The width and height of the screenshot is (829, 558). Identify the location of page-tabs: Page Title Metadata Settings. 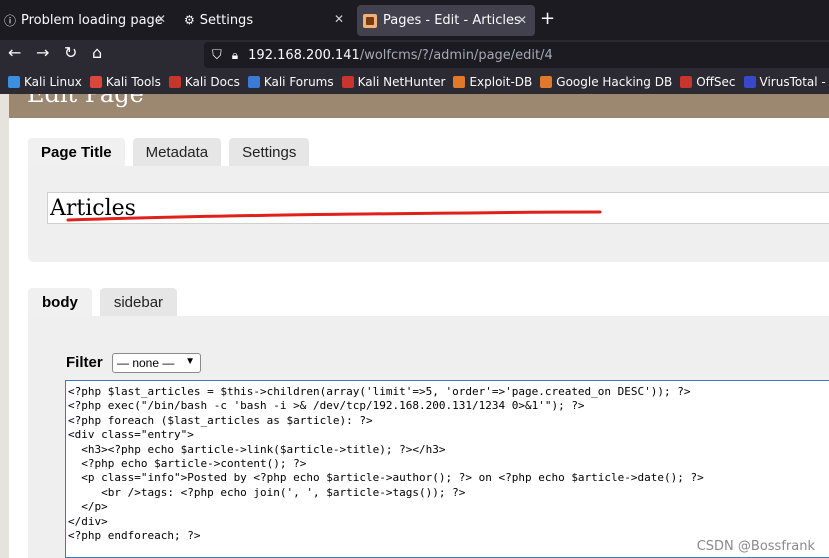
(172, 152).